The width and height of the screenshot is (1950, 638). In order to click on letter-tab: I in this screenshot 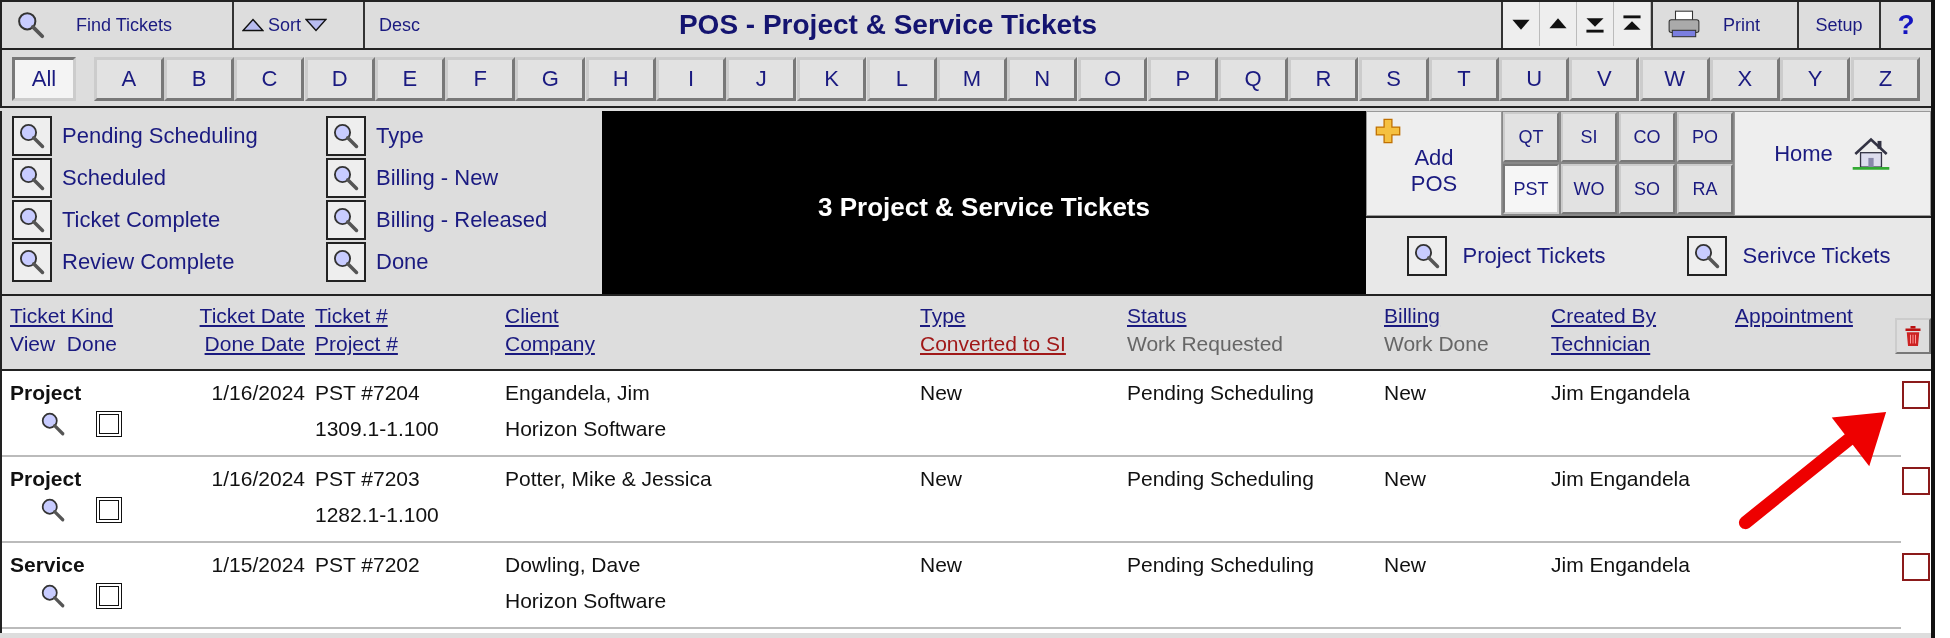, I will do `click(691, 79)`.